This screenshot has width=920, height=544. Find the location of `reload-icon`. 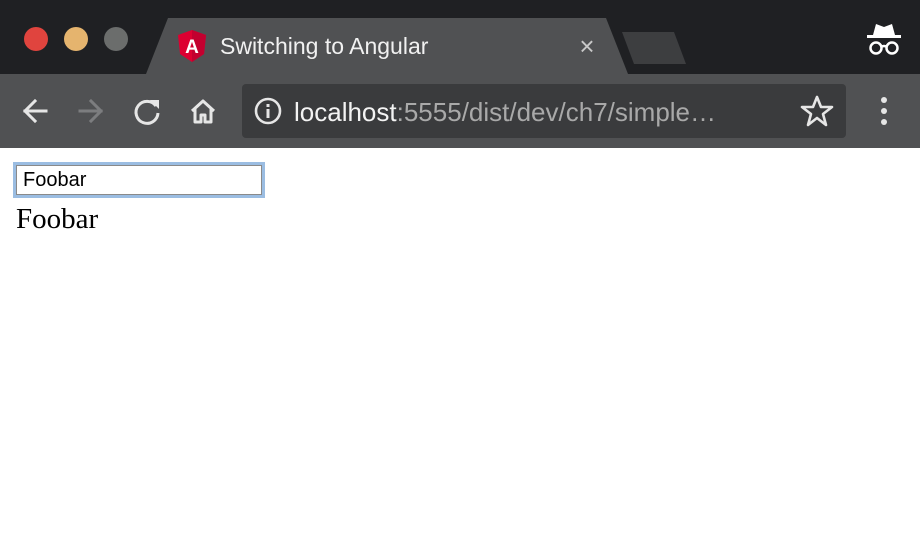

reload-icon is located at coordinates (147, 112).